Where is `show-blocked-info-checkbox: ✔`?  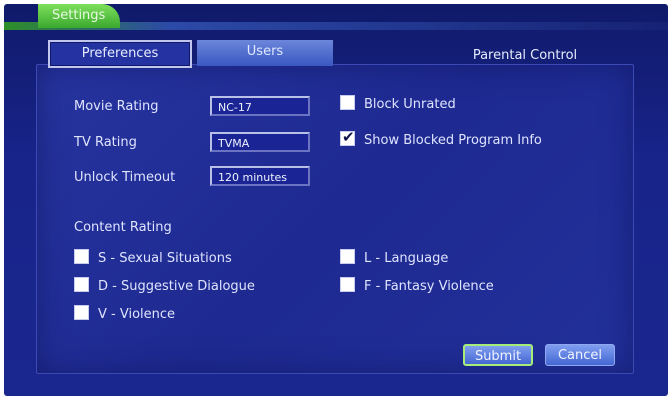
show-blocked-info-checkbox: ✔ is located at coordinates (347, 137).